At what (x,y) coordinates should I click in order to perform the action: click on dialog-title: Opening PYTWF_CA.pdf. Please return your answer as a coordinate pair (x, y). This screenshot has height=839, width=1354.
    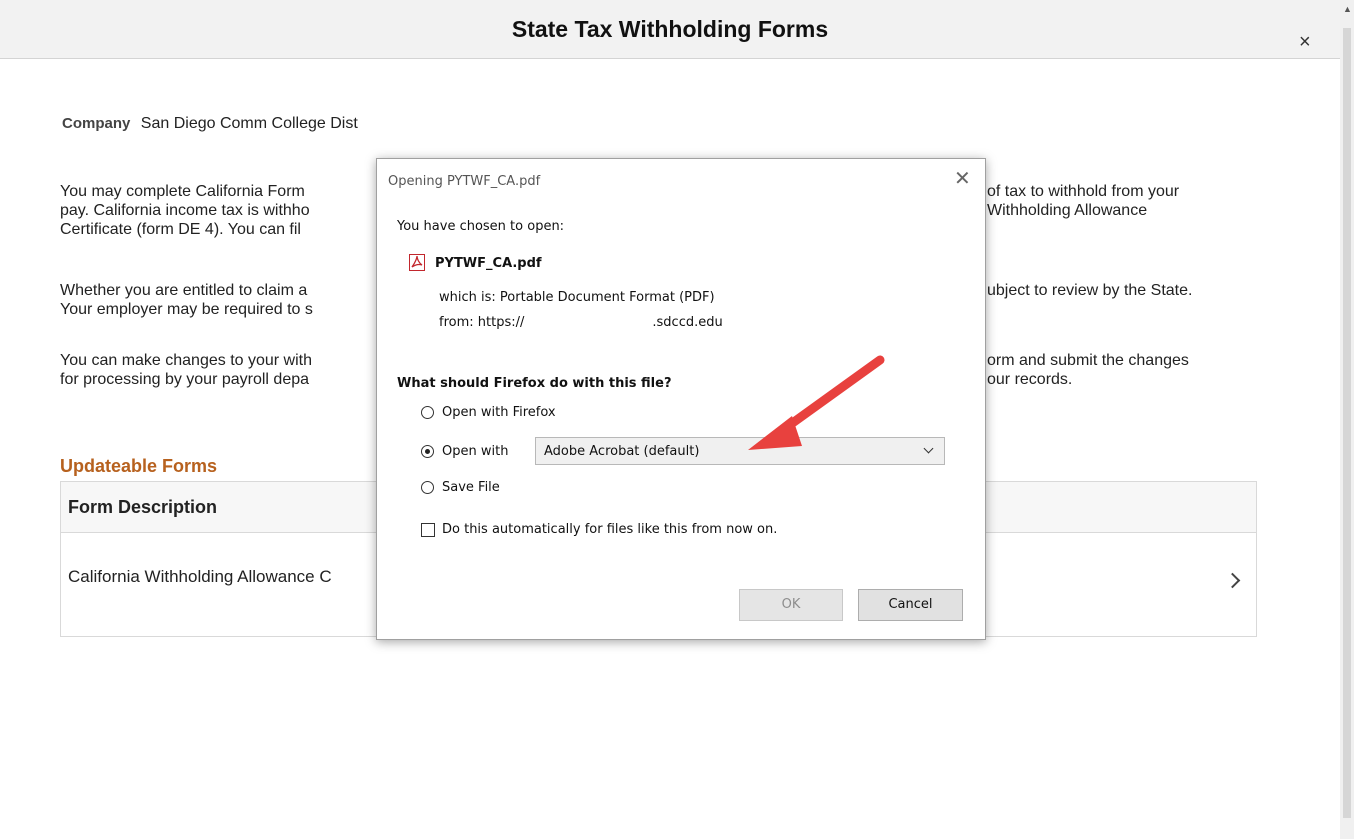
    Looking at the image, I should click on (464, 181).